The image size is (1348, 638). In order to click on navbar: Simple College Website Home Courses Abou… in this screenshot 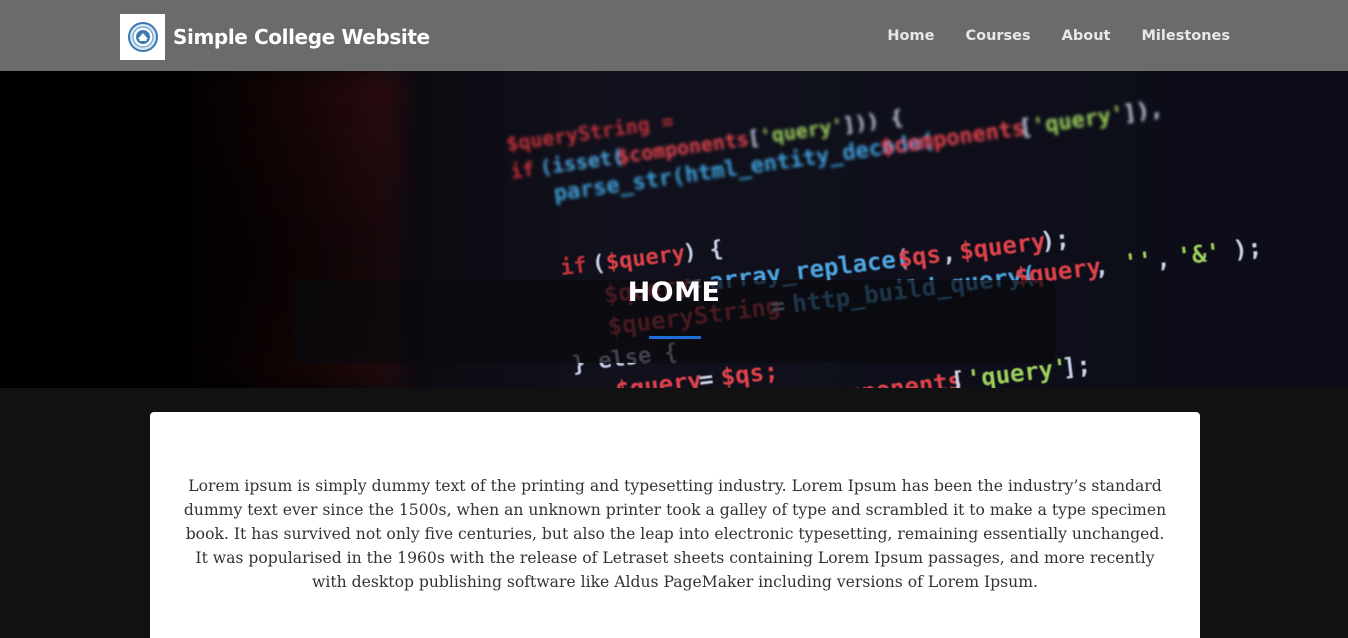, I will do `click(674, 35)`.